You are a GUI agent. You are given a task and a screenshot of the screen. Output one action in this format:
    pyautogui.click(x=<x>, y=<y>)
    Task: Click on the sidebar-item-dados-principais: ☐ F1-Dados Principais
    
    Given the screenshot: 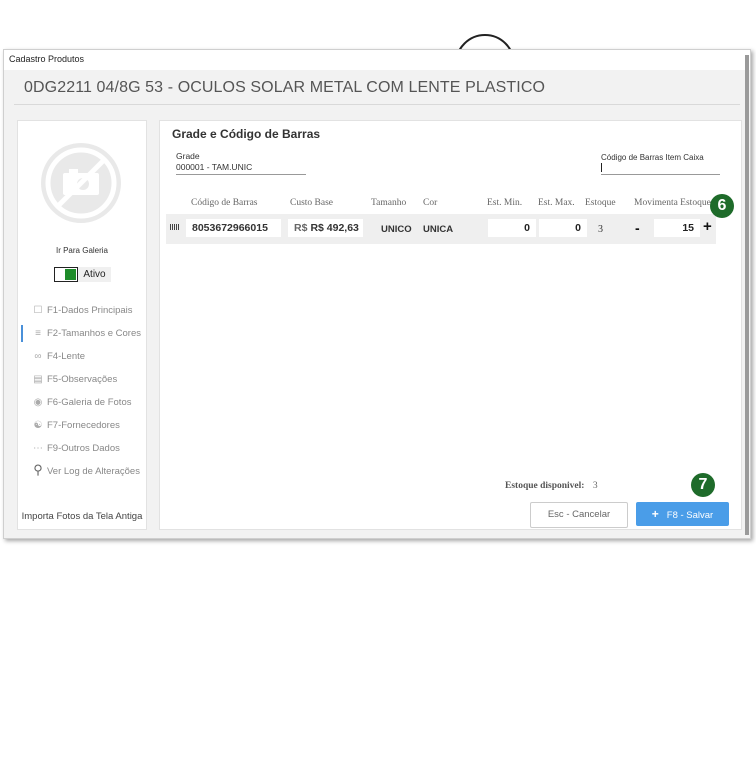 What is the action you would take?
    pyautogui.click(x=82, y=315)
    